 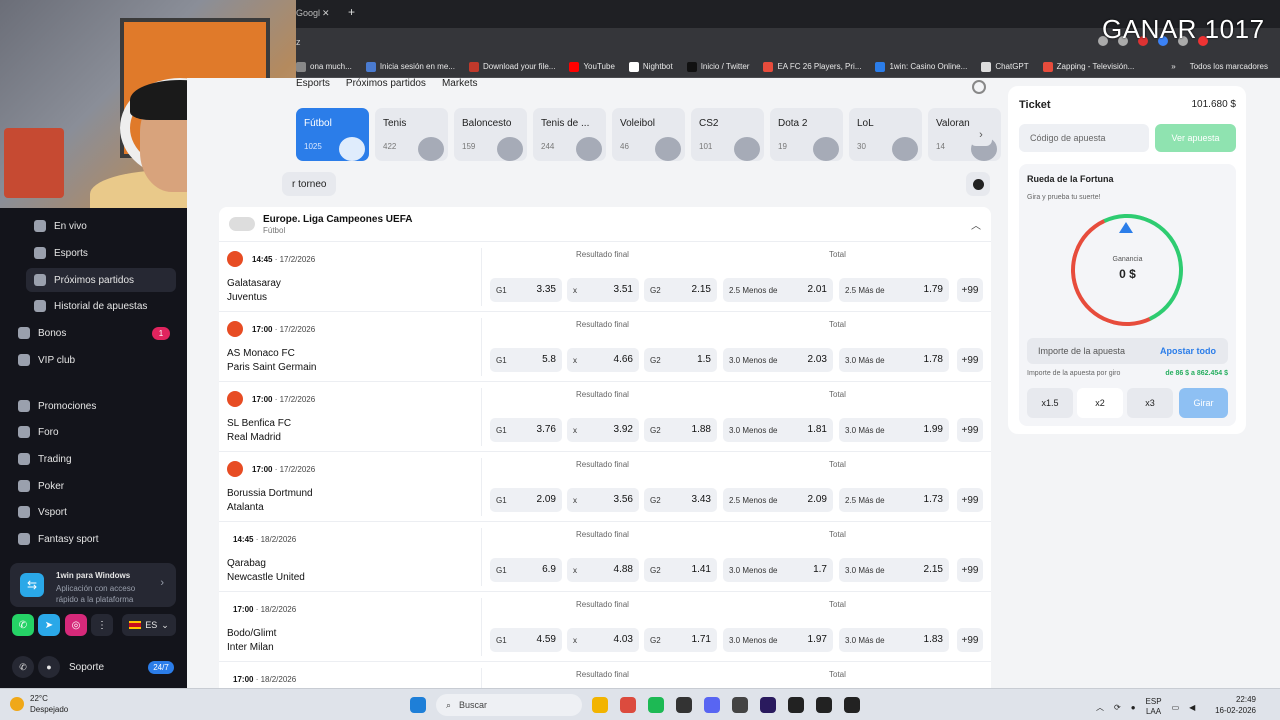 I want to click on away-team: Juventus, so click(x=247, y=297).